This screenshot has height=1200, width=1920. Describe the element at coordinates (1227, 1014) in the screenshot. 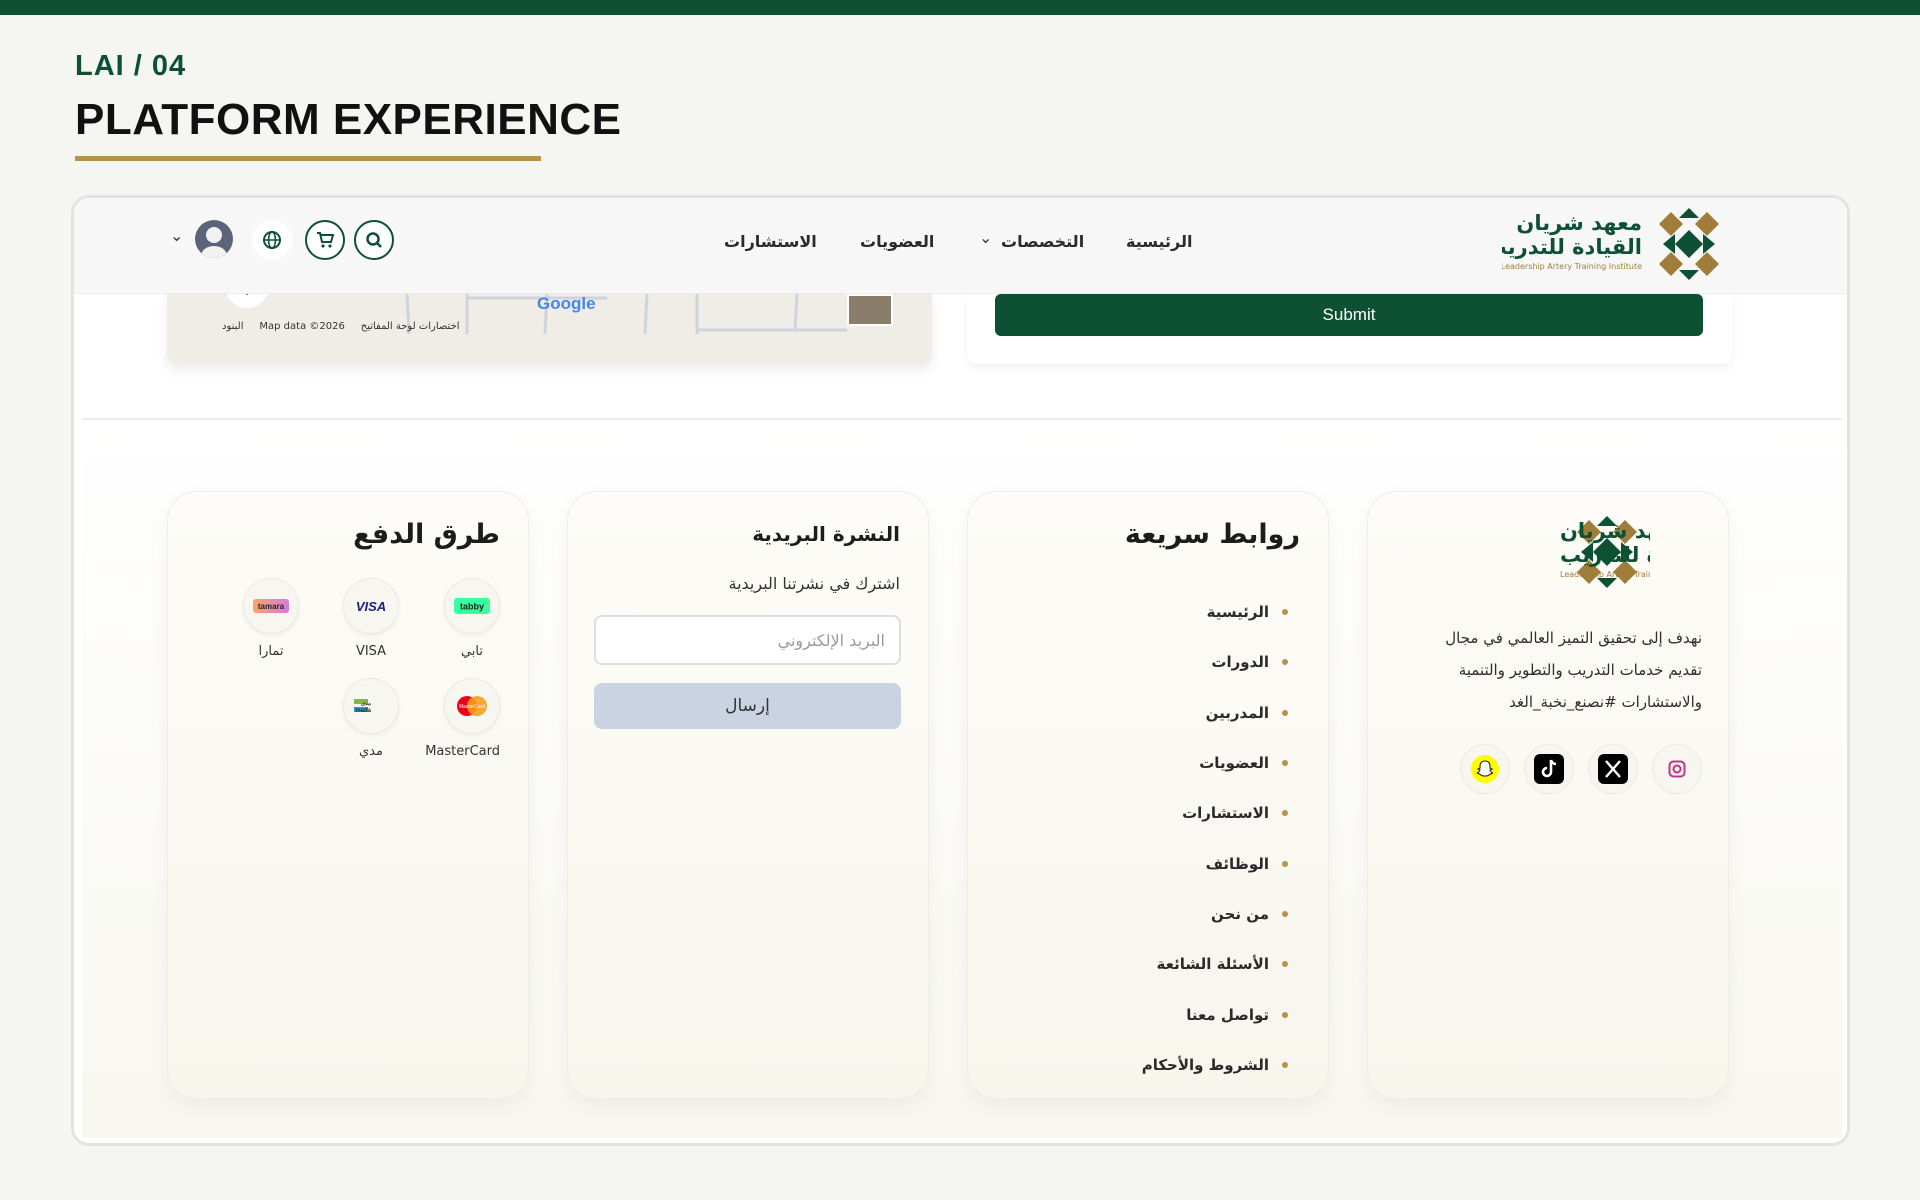

I see `quick-link-label: تواصل معنا` at that location.